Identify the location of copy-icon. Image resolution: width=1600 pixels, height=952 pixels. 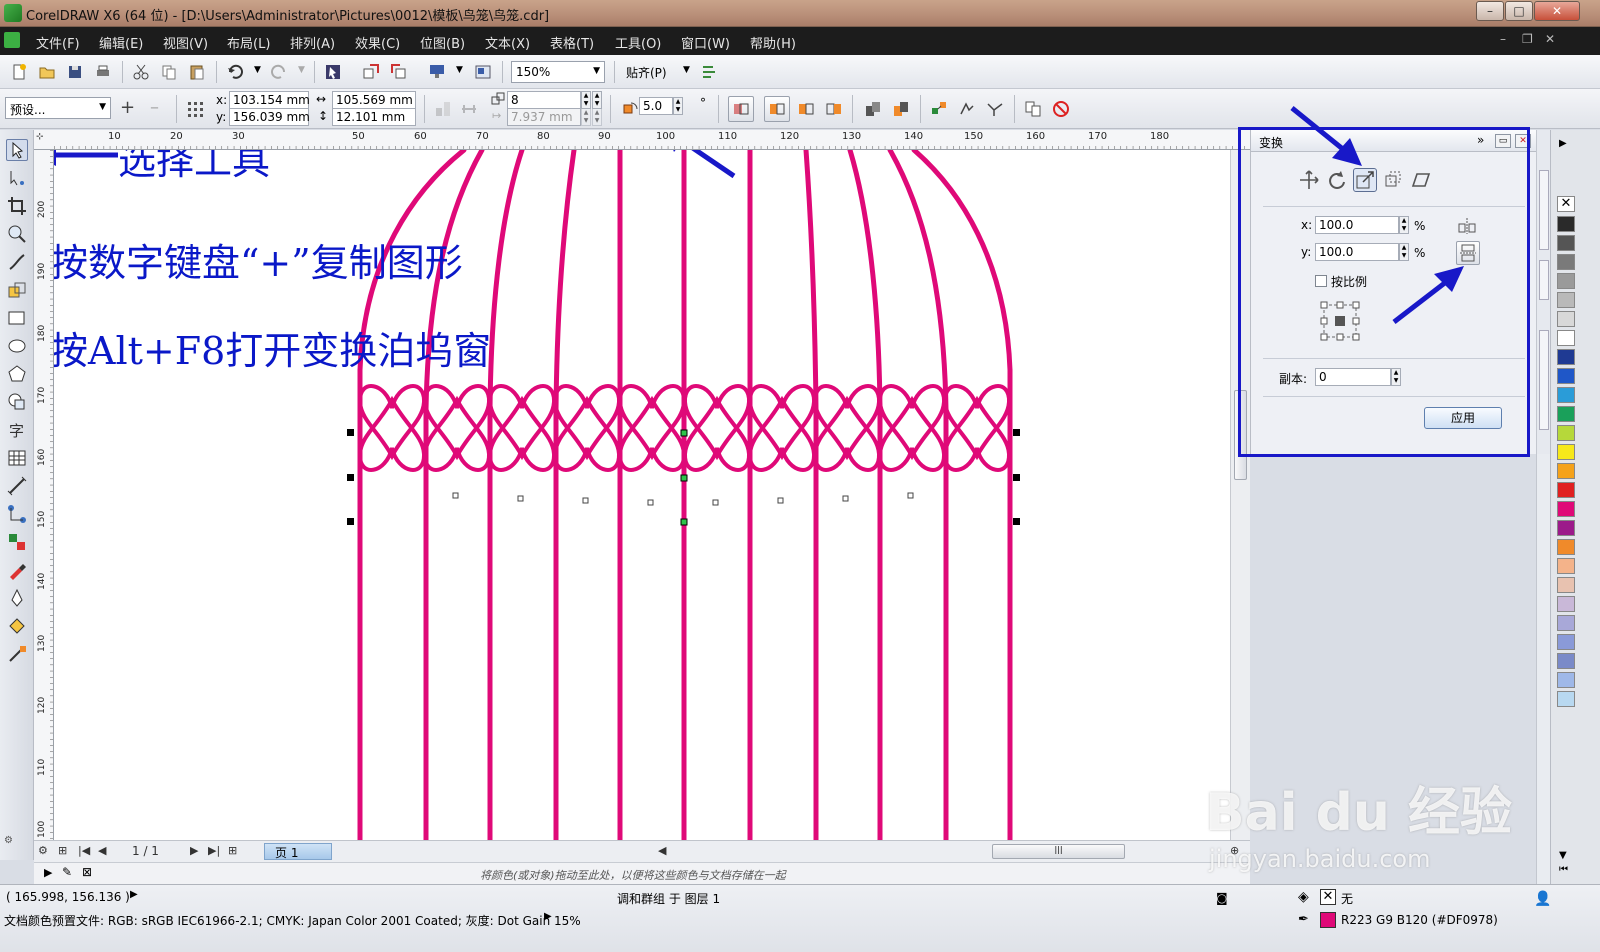
(169, 72).